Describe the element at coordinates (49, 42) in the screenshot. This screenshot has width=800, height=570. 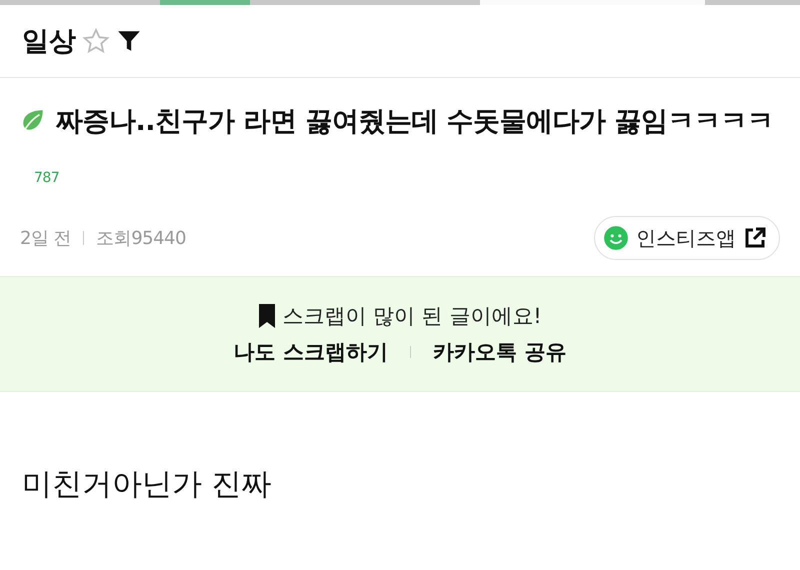
I see `board-title: 일상` at that location.